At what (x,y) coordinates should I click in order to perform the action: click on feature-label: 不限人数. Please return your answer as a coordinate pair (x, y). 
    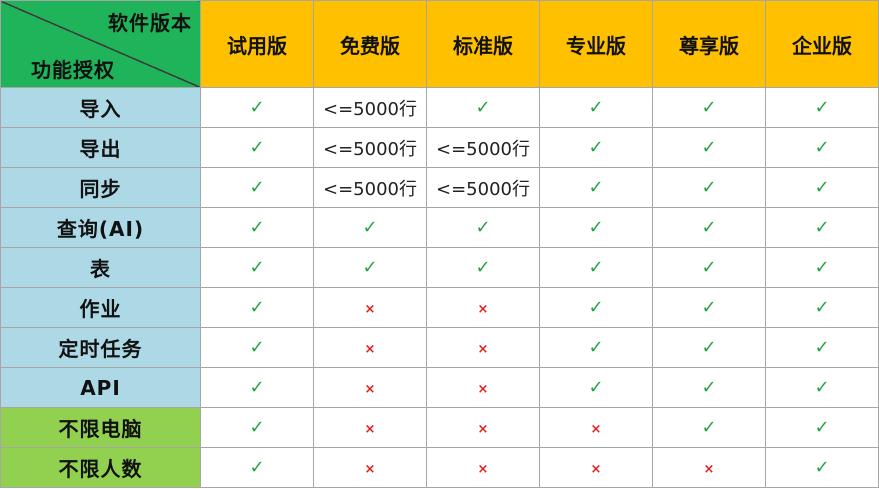
    Looking at the image, I should click on (100, 467).